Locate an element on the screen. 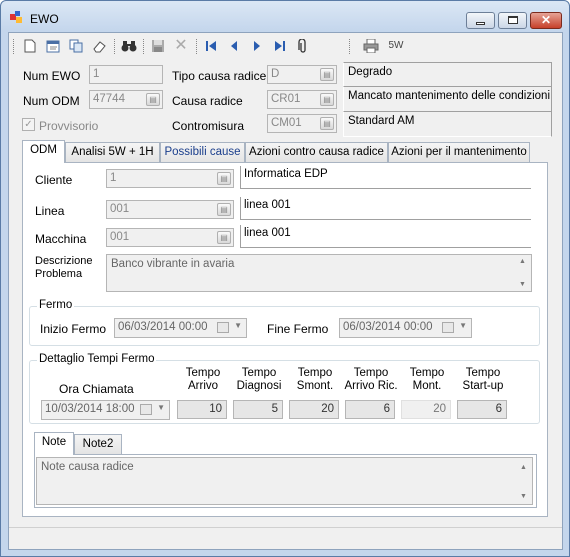 This screenshot has height=557, width=570. last-icon is located at coordinates (280, 46).